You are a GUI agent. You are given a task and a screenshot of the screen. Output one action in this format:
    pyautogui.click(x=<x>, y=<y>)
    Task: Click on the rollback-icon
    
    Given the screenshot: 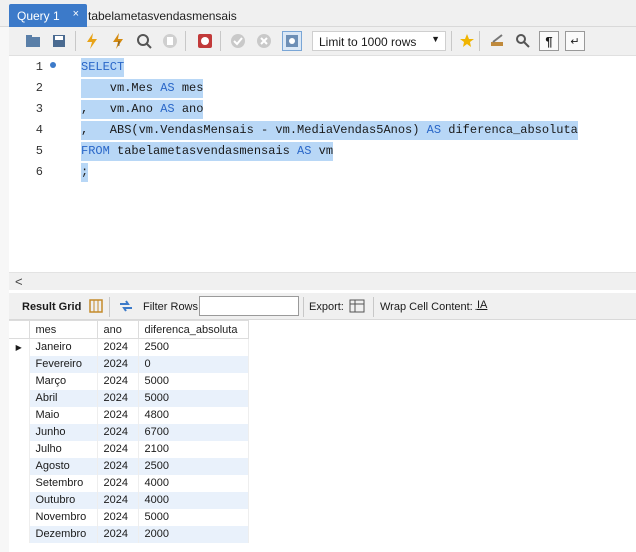 What is the action you would take?
    pyautogui.click(x=264, y=41)
    